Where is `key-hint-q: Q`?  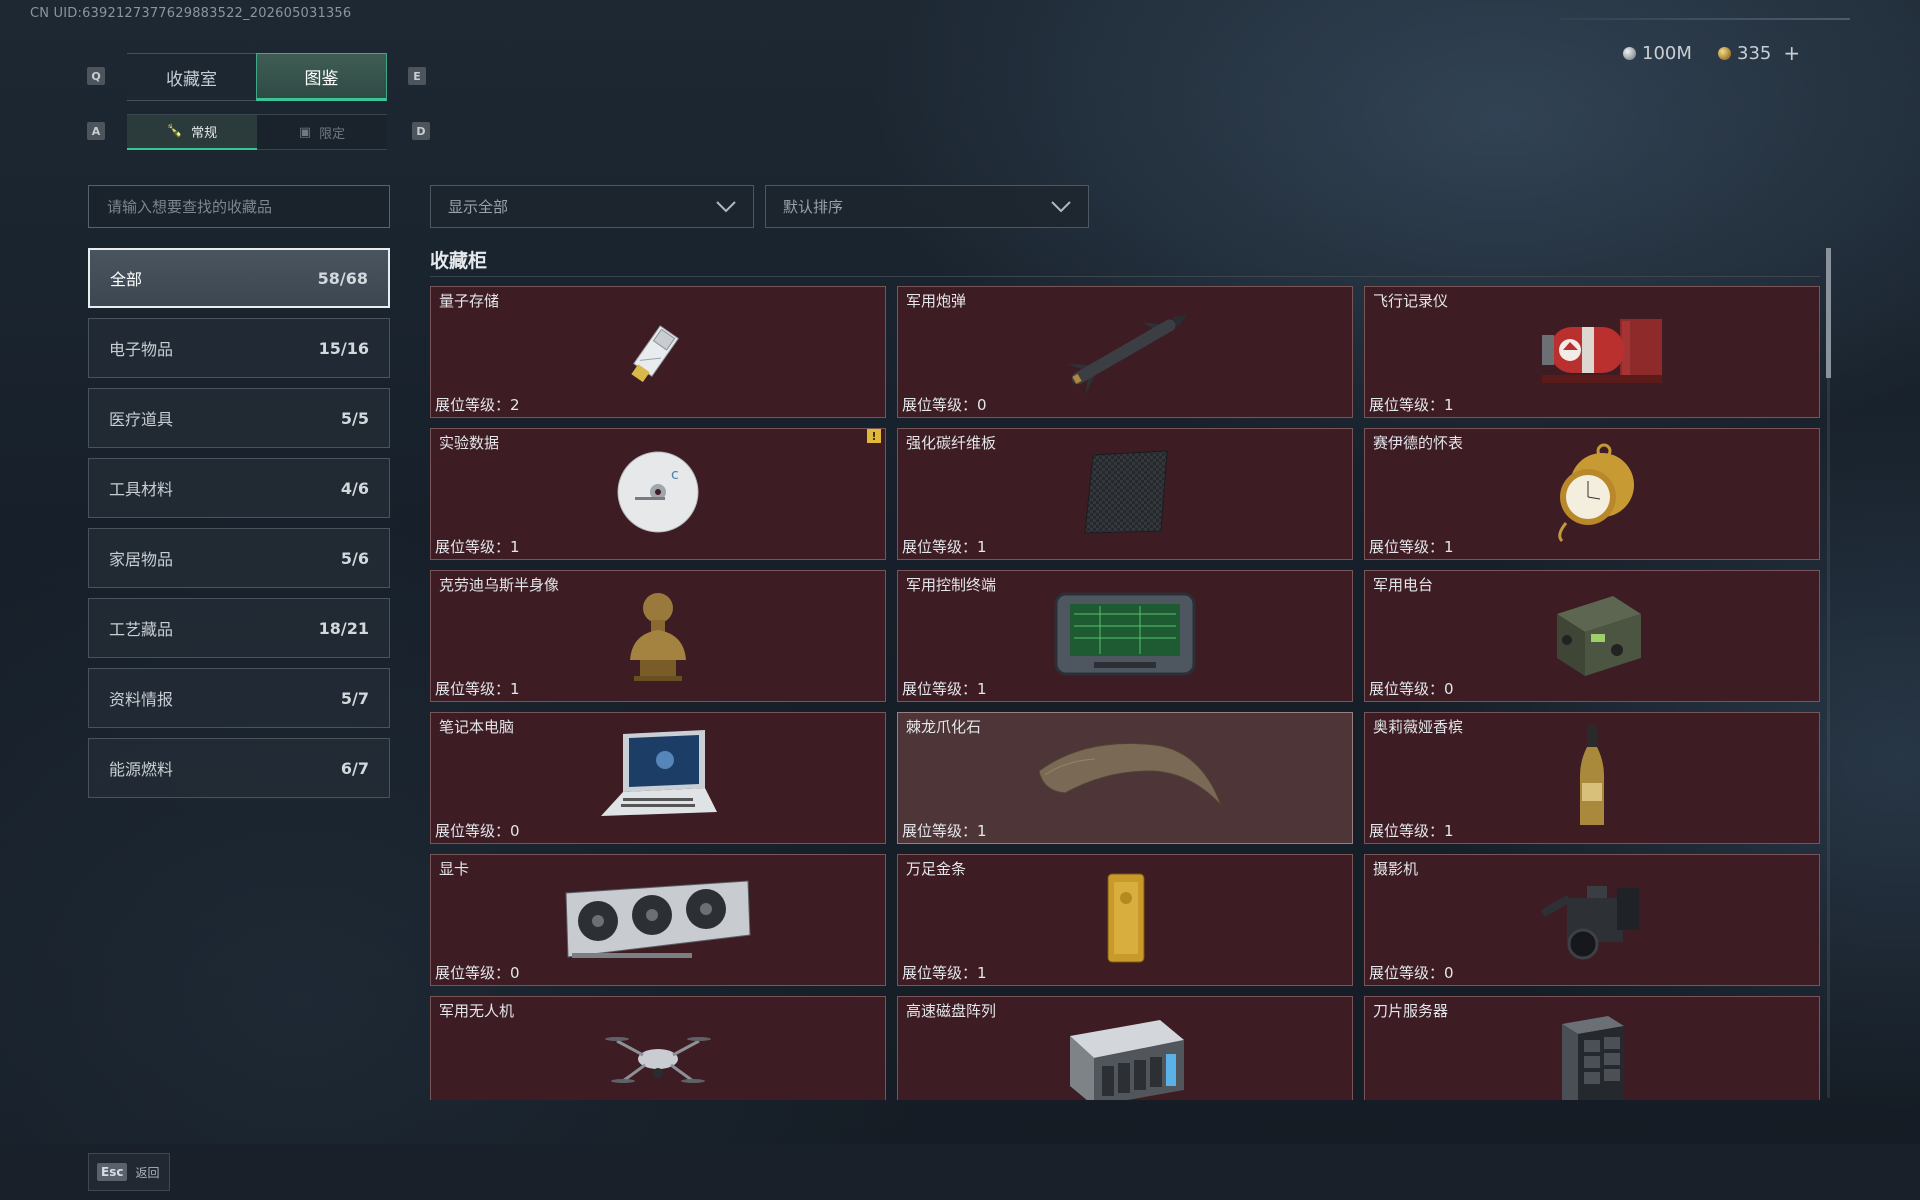 key-hint-q: Q is located at coordinates (96, 76).